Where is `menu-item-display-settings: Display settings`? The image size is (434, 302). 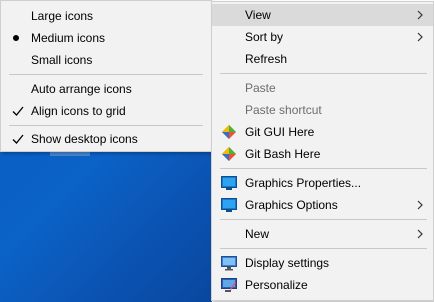
menu-item-display-settings: Display settings is located at coordinates (322, 263).